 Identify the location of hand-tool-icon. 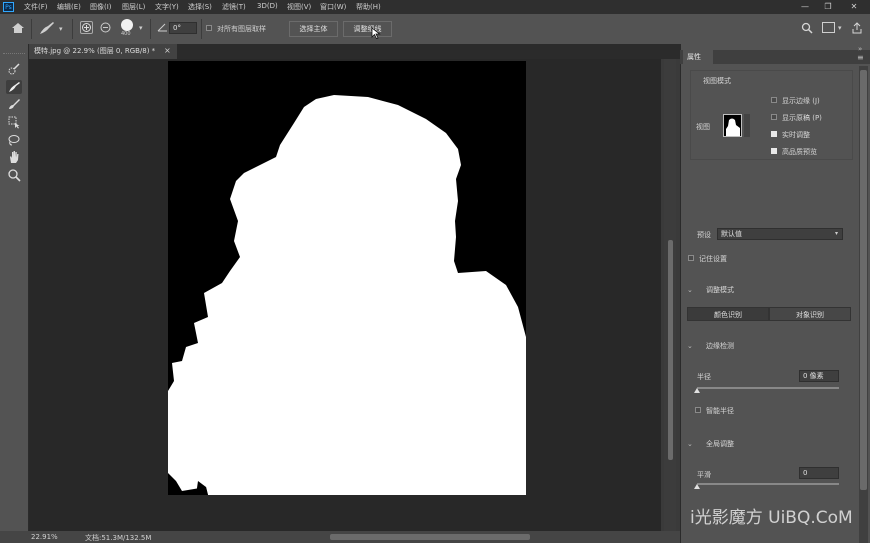
(14, 157).